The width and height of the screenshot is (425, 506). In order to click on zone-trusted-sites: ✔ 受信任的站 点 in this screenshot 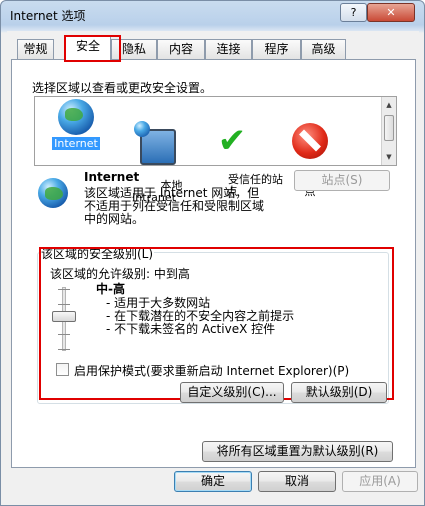, I will do `click(238, 148)`.